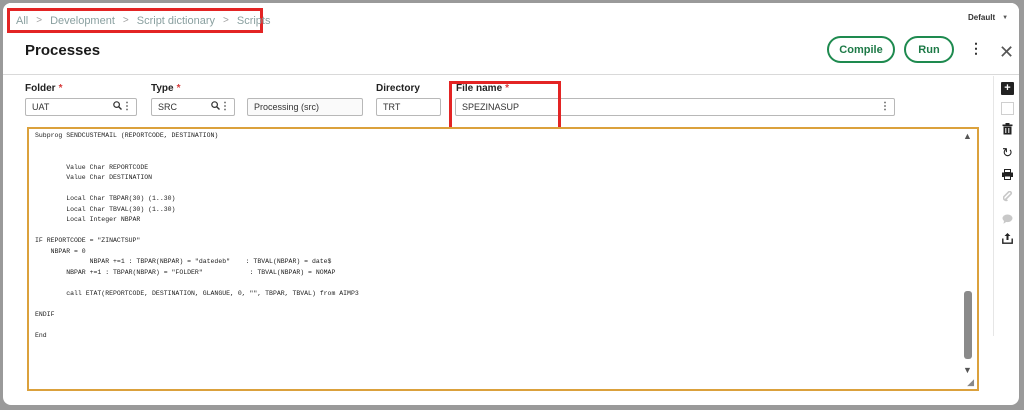 This screenshot has height=410, width=1024. I want to click on file-name-highlight, so click(505, 105).